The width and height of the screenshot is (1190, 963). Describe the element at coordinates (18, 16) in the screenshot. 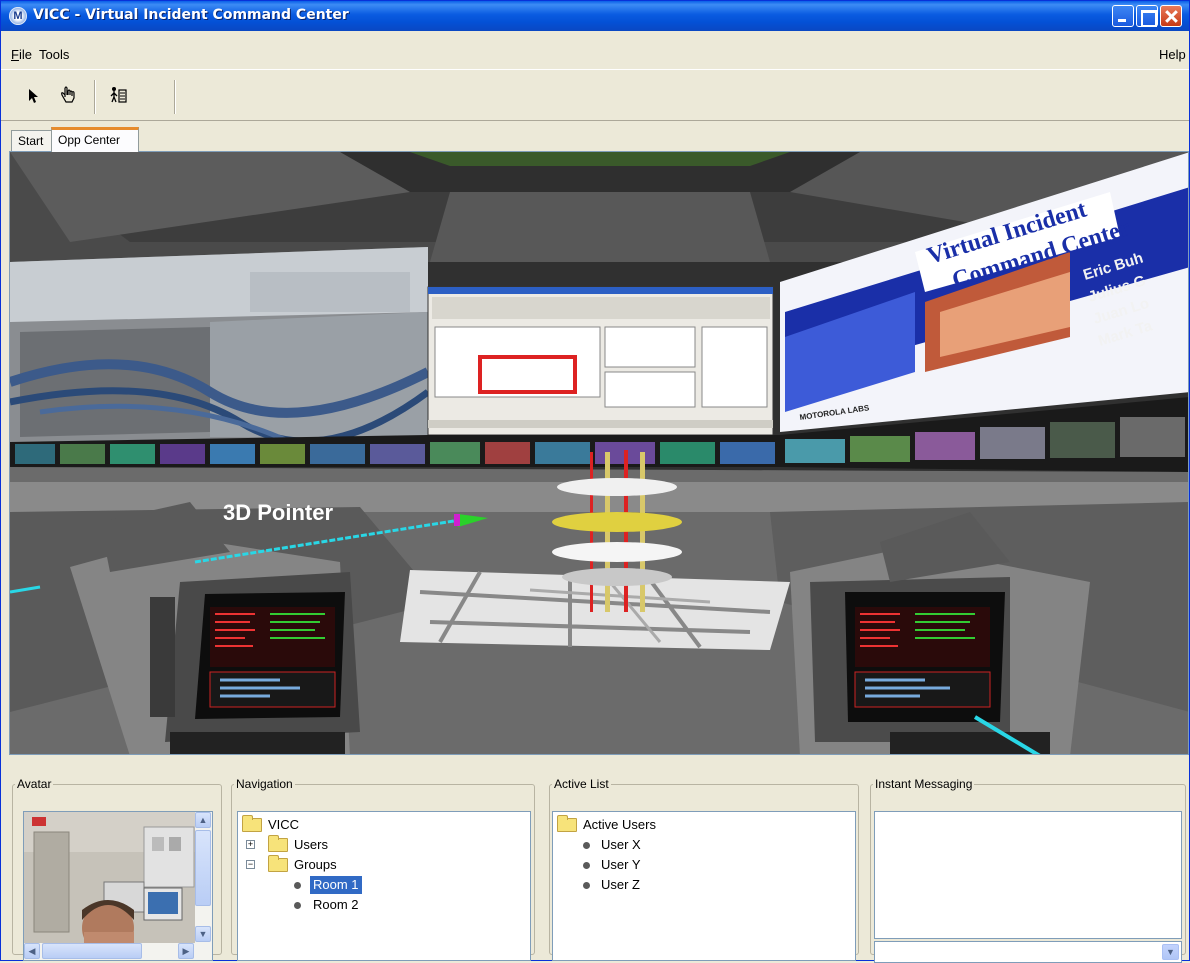

I see `motorola-logo-icon: M` at that location.